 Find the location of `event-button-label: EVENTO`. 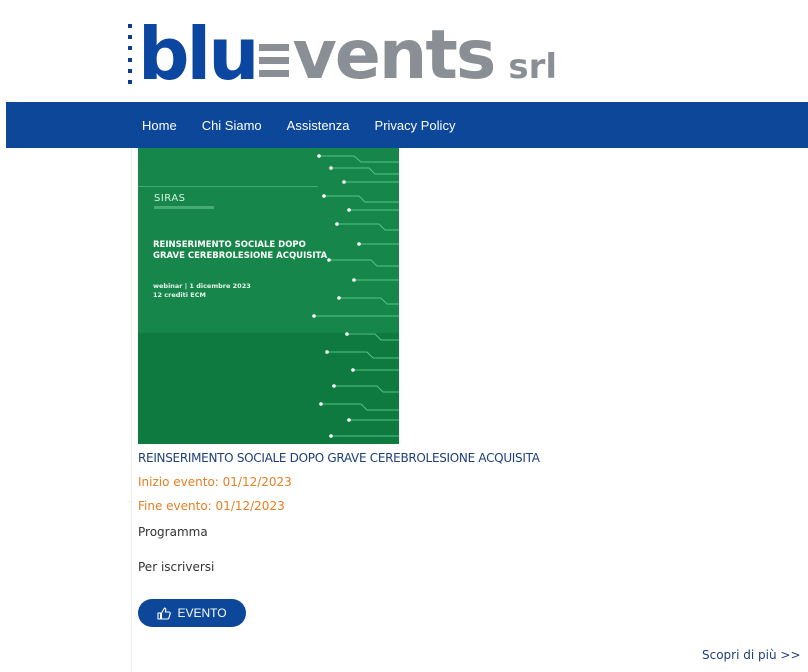

event-button-label: EVENTO is located at coordinates (202, 613).